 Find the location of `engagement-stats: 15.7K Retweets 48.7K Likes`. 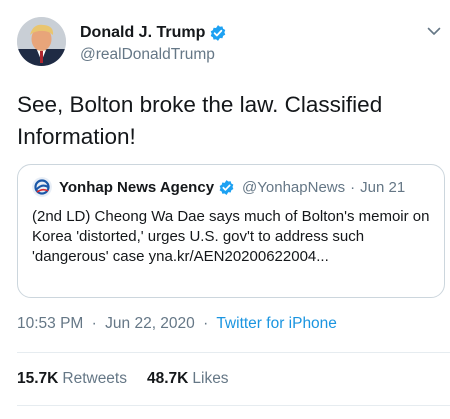

engagement-stats: 15.7K Retweets 48.7K Likes is located at coordinates (133, 379).